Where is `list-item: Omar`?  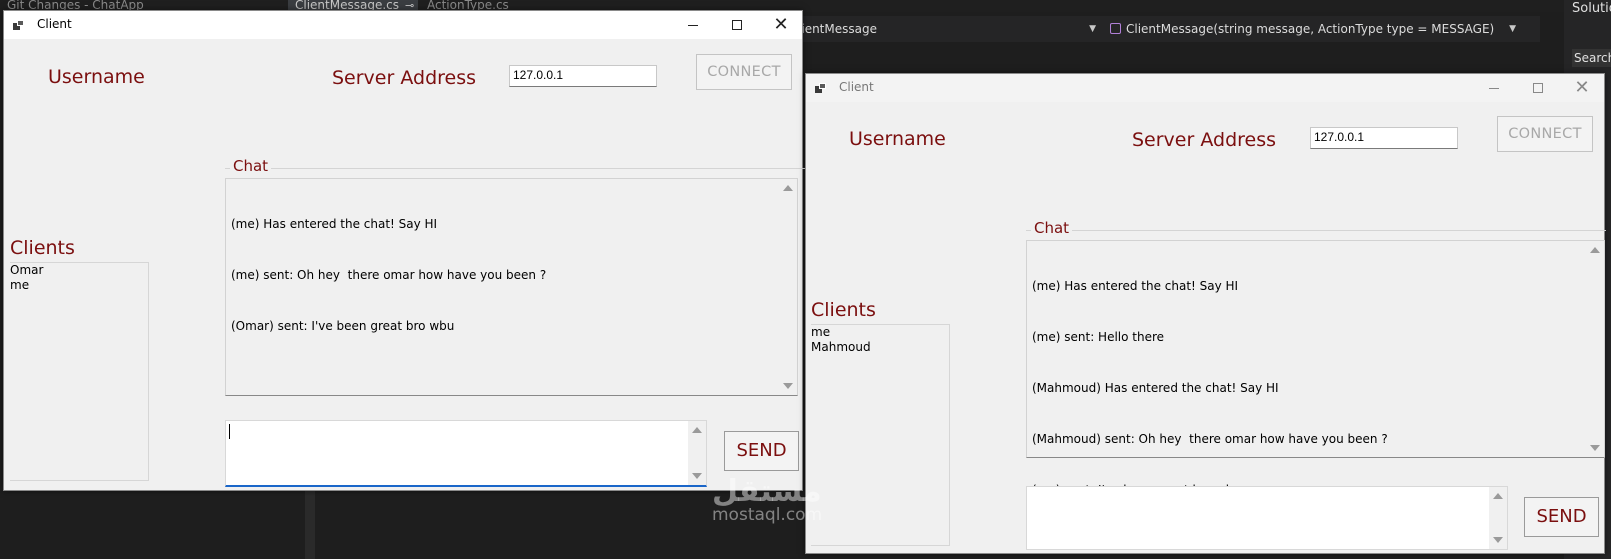 list-item: Omar is located at coordinates (79, 270).